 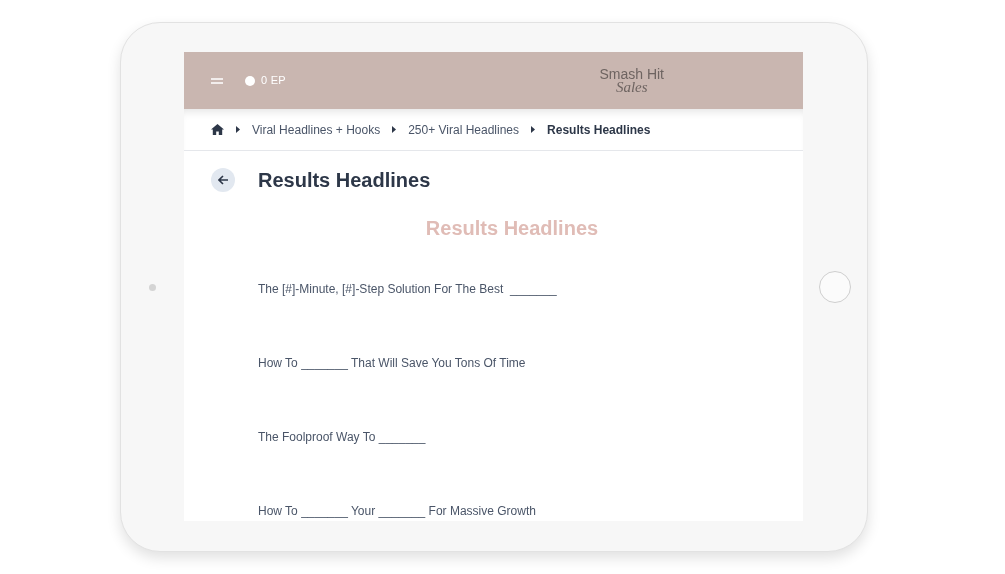 What do you see at coordinates (392, 363) in the screenshot?
I see `headline-text: How To _______ That Will Save You Tons Of Time` at bounding box center [392, 363].